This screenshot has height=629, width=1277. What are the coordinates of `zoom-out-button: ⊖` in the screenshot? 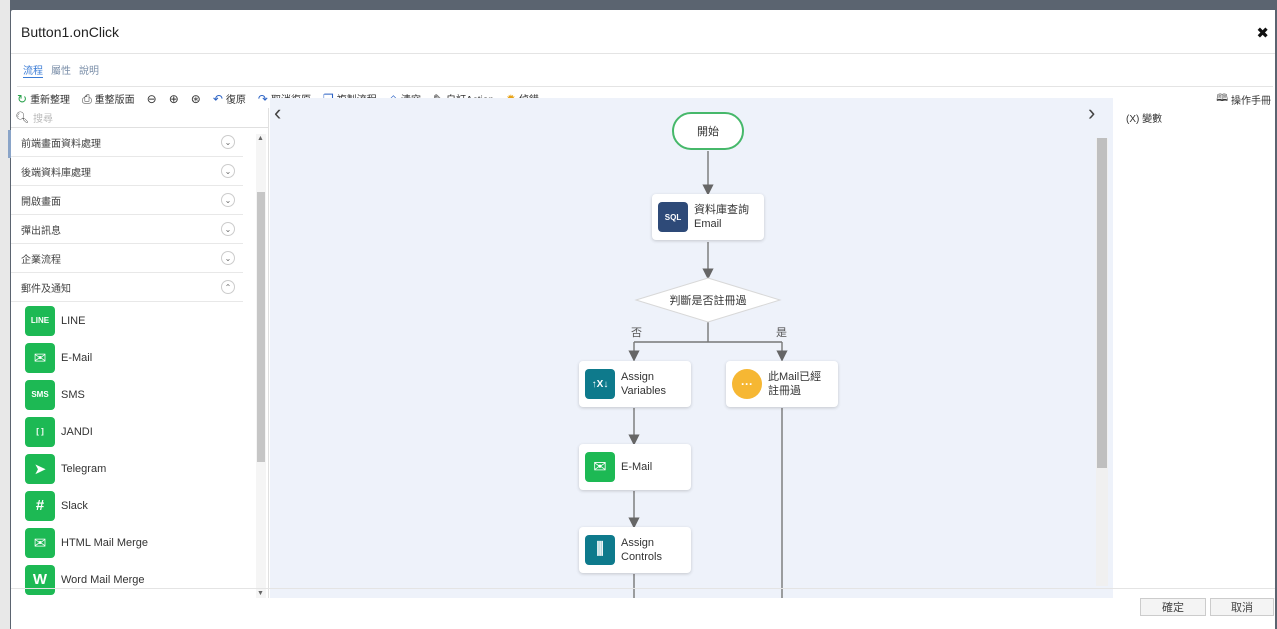 It's located at (152, 99).